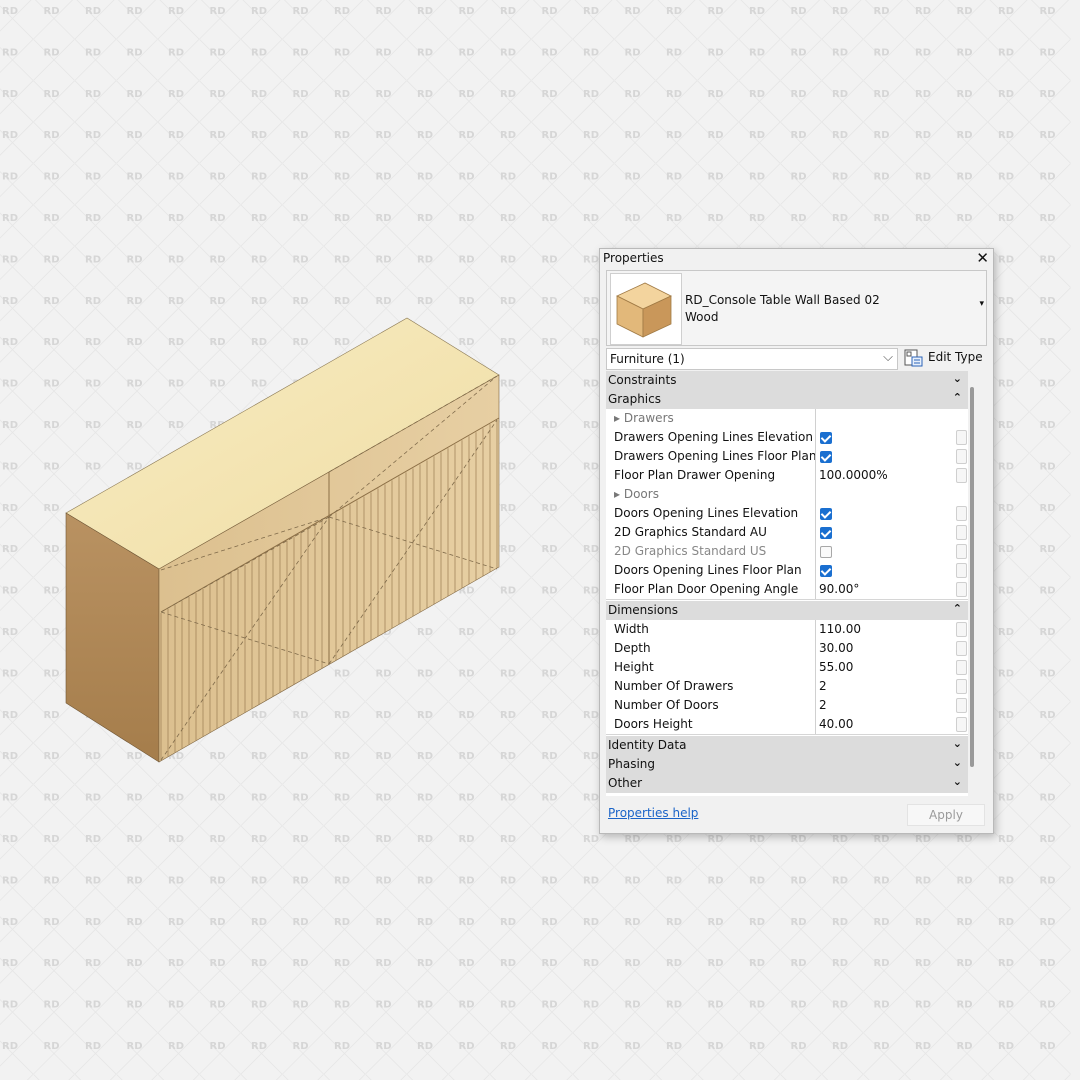 Image resolution: width=1080 pixels, height=1080 pixels. What do you see at coordinates (888, 357) in the screenshot?
I see `chevron-down-icon: ⌵` at bounding box center [888, 357].